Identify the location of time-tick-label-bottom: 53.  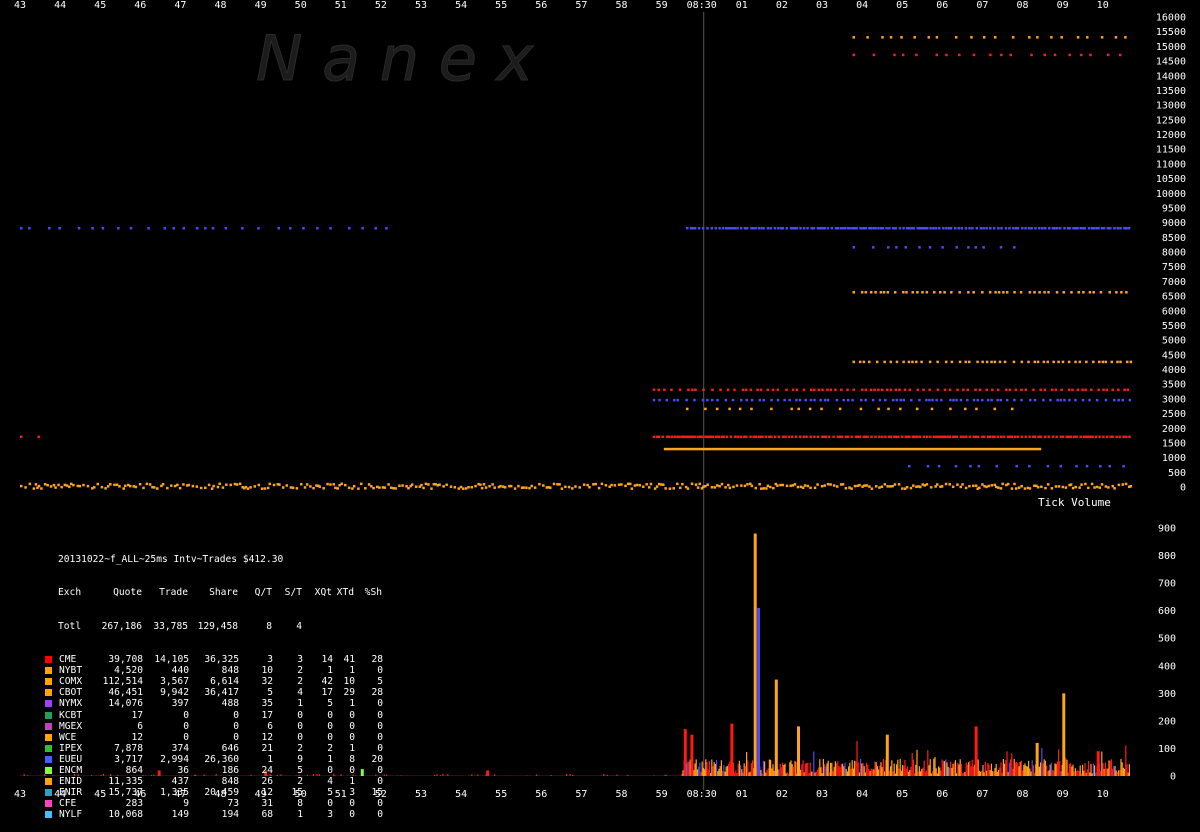
(421, 794).